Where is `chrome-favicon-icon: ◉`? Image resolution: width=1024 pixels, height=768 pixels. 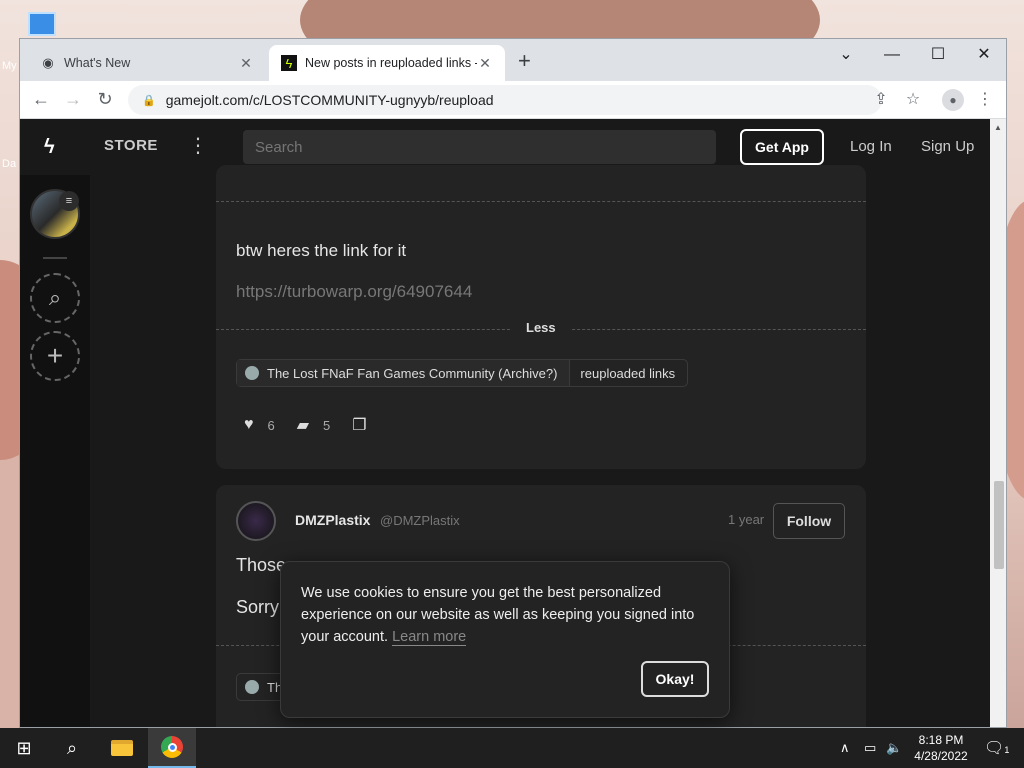
chrome-favicon-icon: ◉ is located at coordinates (48, 62).